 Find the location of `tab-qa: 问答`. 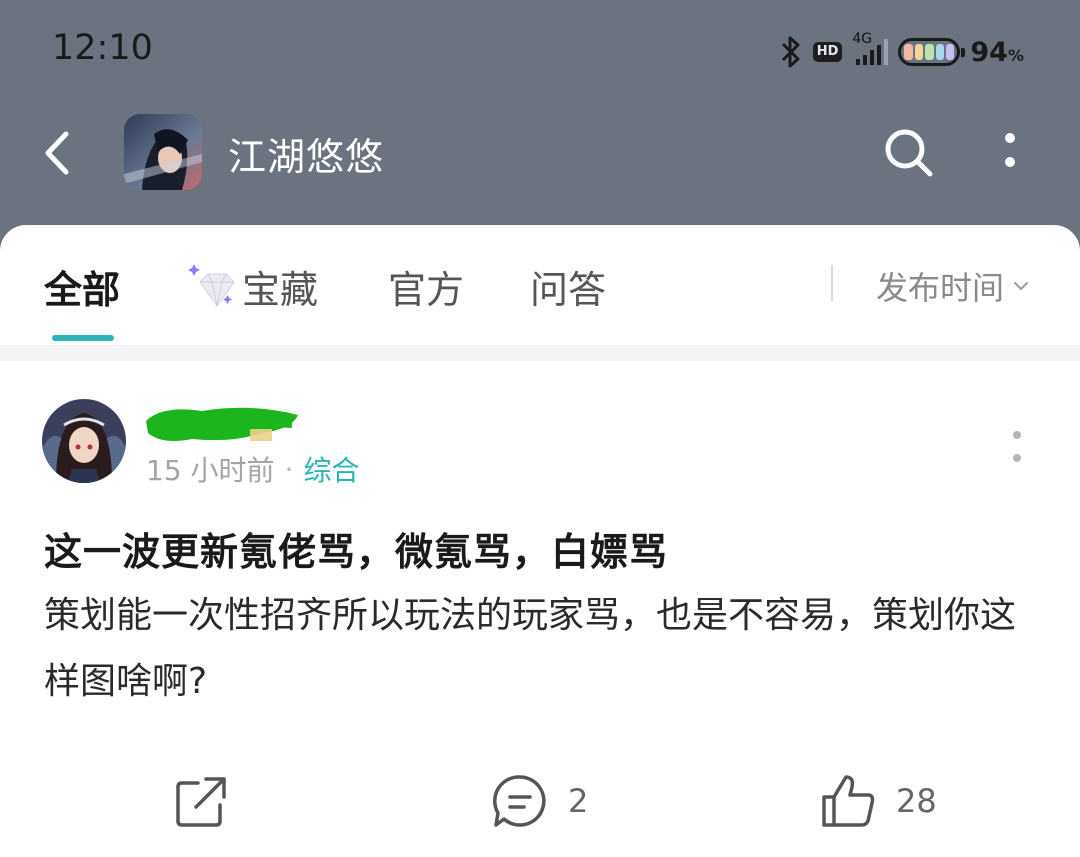

tab-qa: 问答 is located at coordinates (568, 286).